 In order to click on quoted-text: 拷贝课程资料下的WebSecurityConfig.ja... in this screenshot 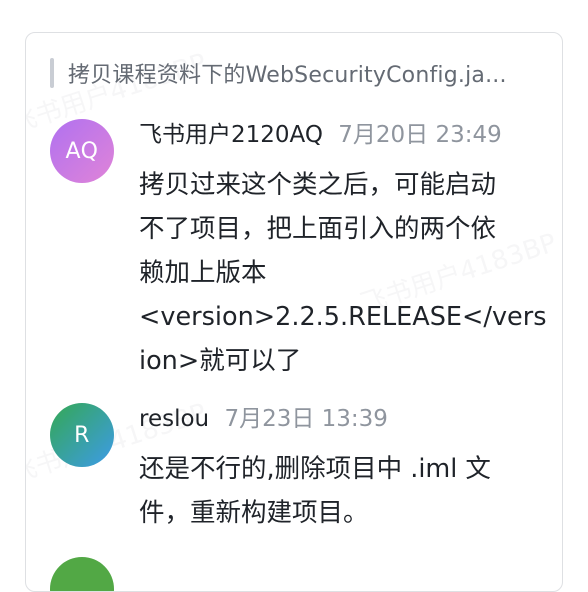, I will do `click(287, 75)`.